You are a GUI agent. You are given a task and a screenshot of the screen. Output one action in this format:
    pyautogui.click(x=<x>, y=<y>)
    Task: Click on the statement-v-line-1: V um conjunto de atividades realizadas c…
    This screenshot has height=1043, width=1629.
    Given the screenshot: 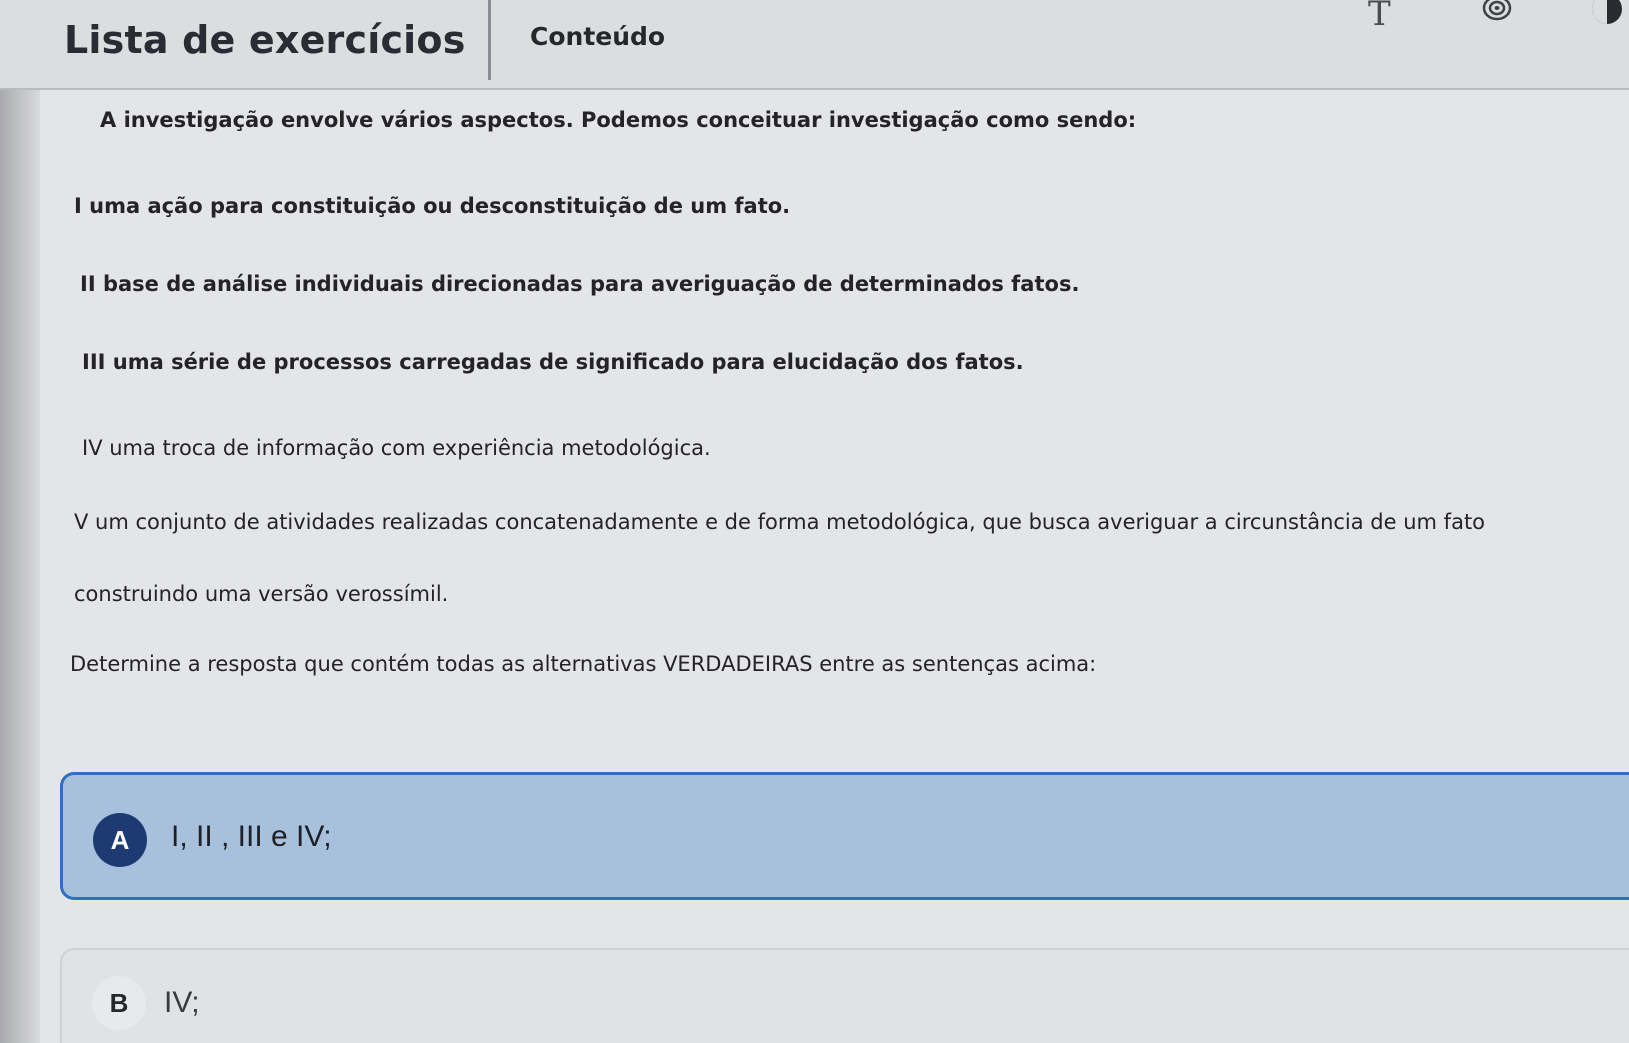 What is the action you would take?
    pyautogui.click(x=780, y=522)
    